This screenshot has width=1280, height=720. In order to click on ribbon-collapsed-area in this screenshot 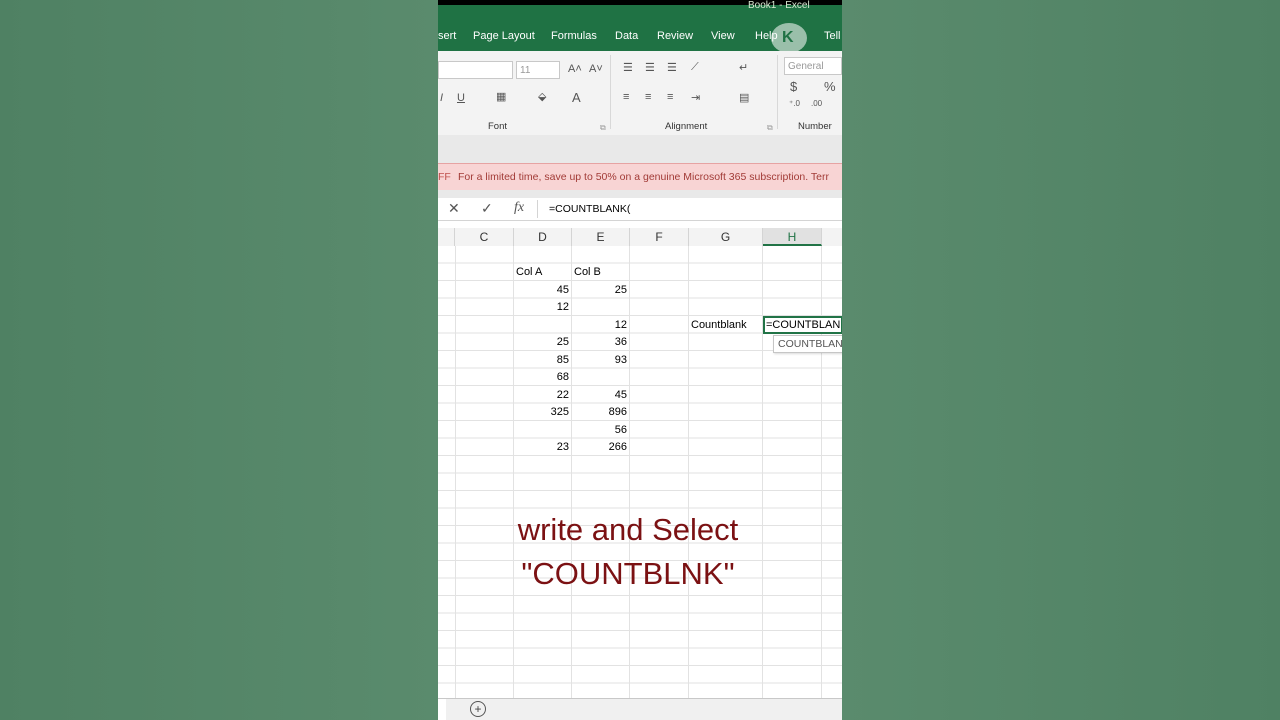, I will do `click(640, 149)`.